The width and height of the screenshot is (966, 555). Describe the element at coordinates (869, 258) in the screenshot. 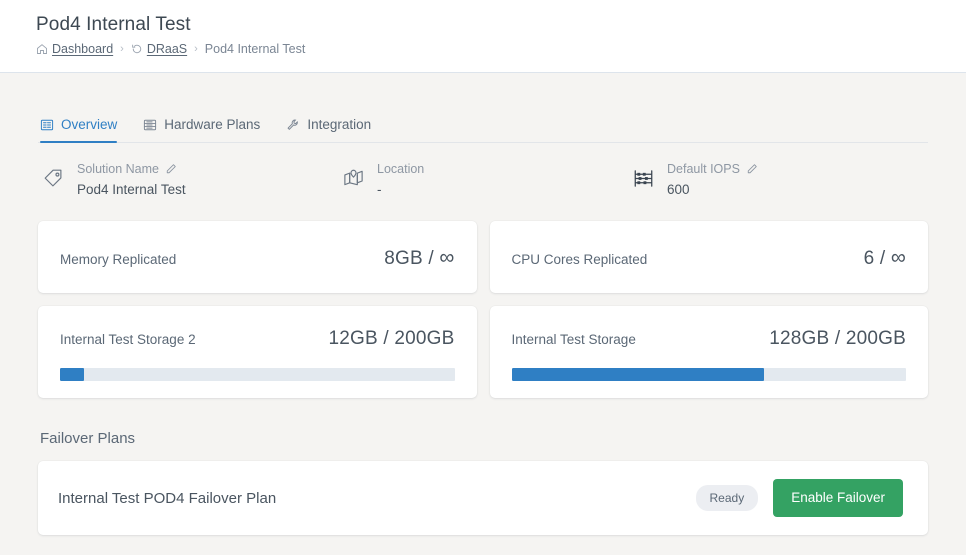

I see `cpu-used-value: 6` at that location.